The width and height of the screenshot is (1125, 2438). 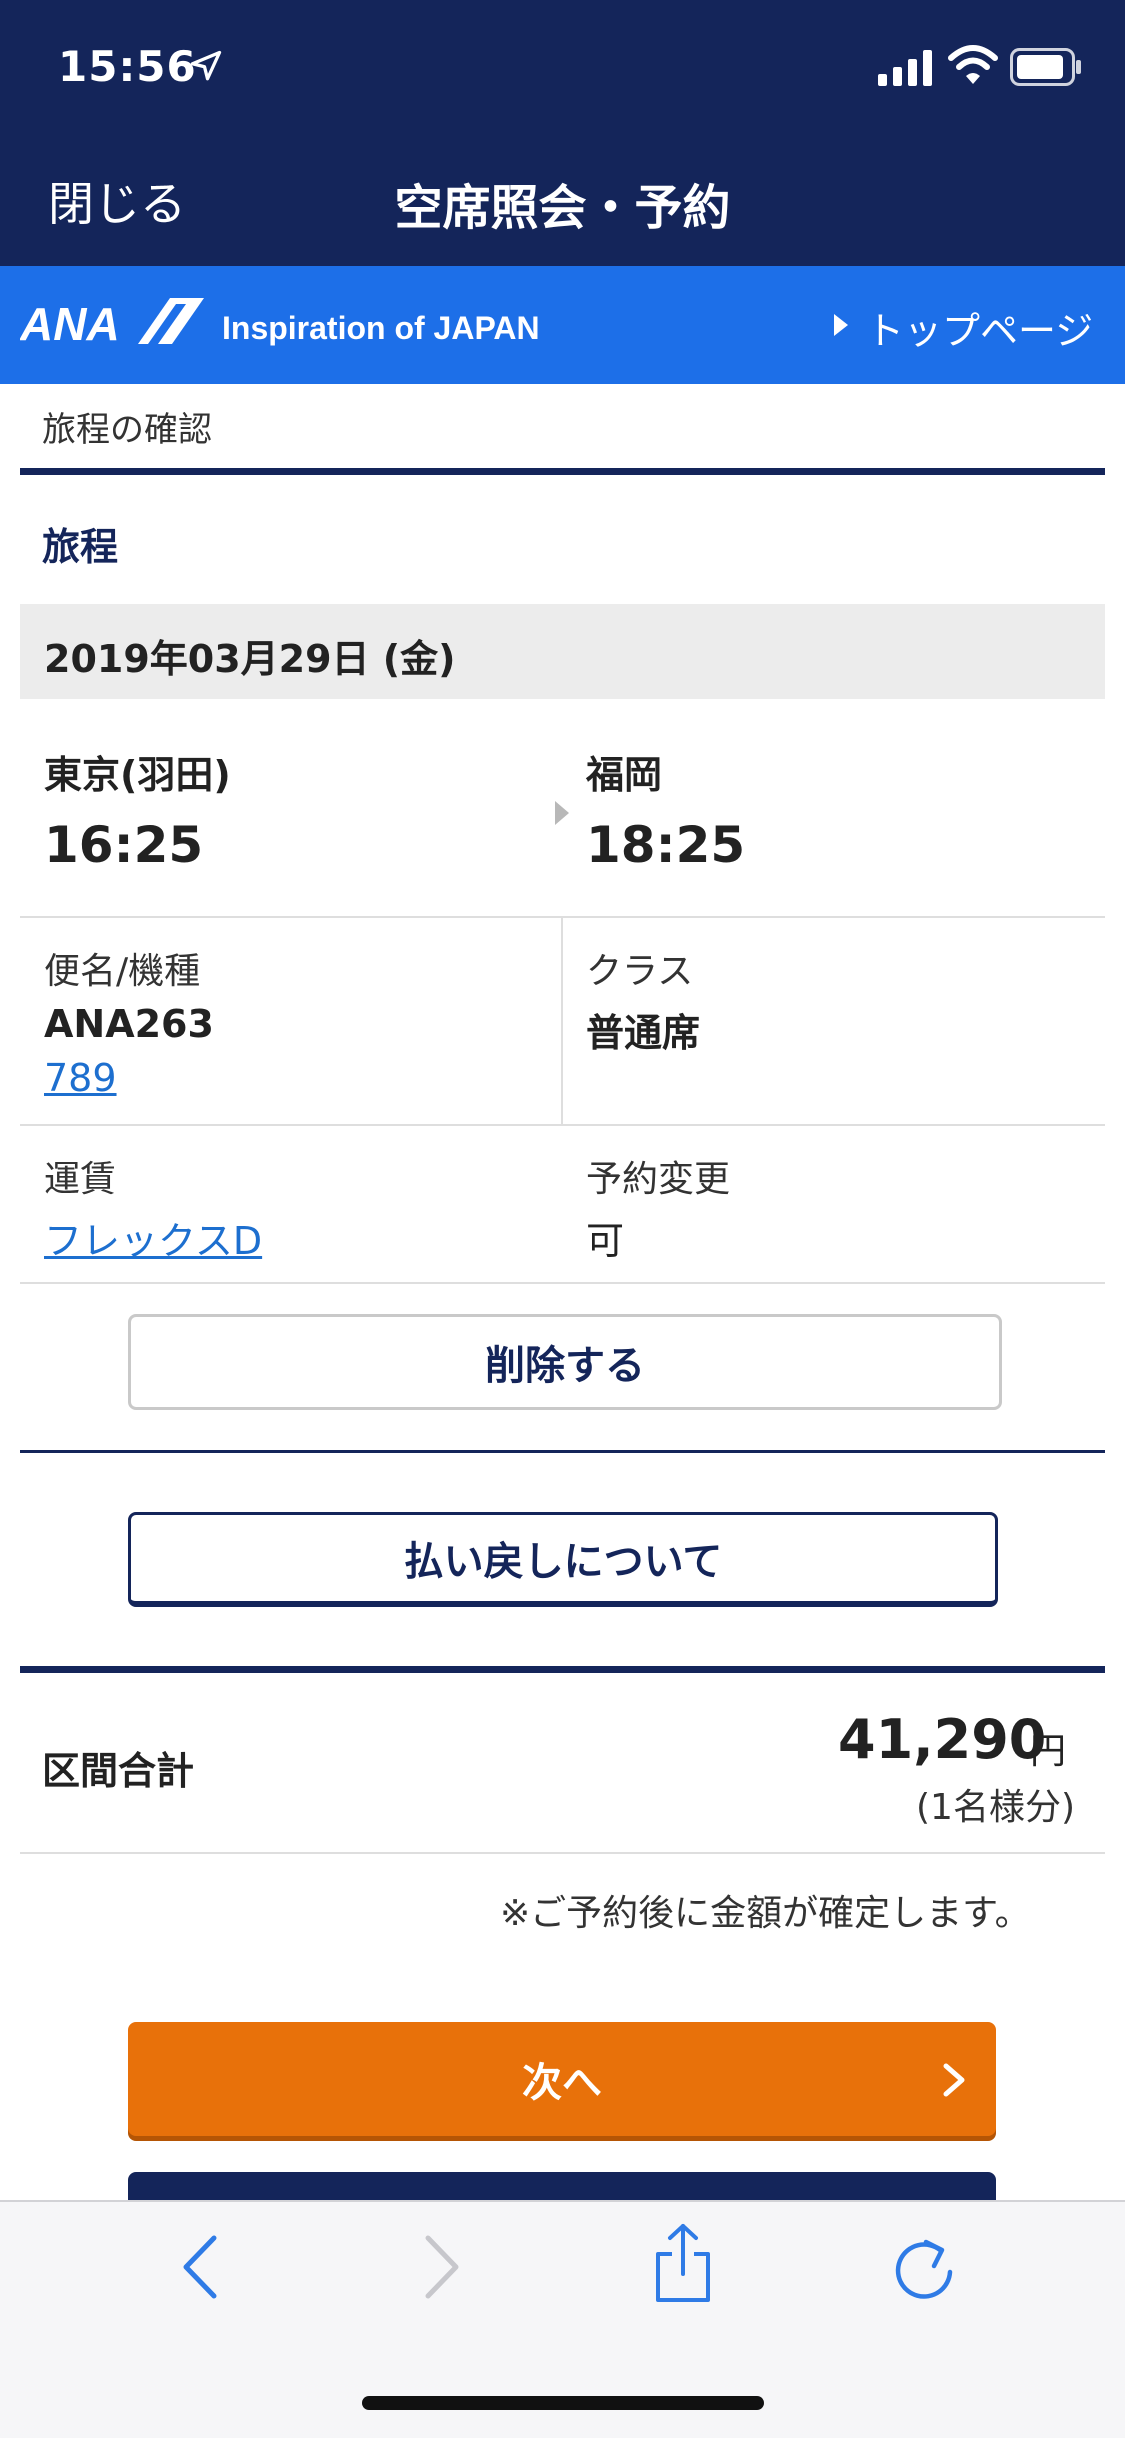 What do you see at coordinates (643, 1033) in the screenshot?
I see `class-value: 普通席` at bounding box center [643, 1033].